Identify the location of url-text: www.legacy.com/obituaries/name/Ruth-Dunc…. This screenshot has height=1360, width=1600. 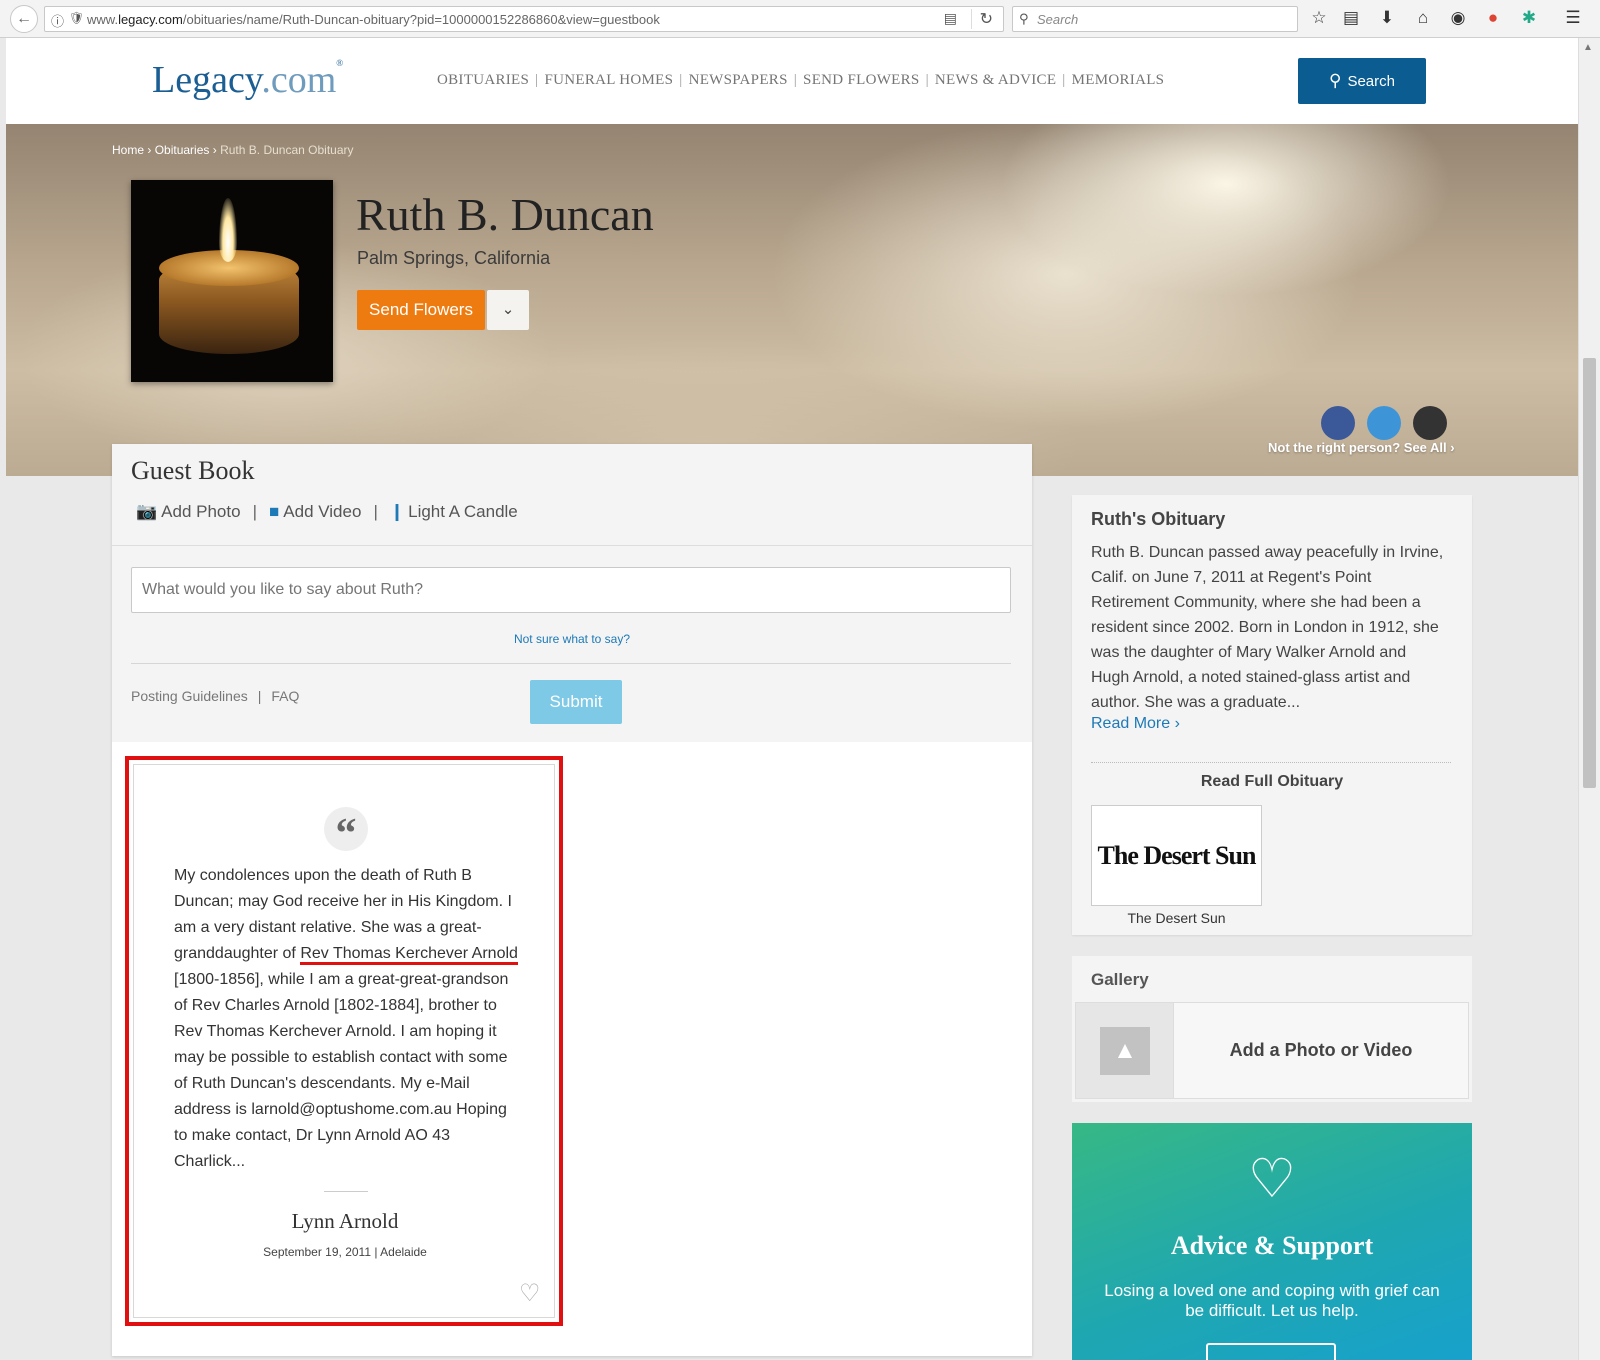
(373, 19).